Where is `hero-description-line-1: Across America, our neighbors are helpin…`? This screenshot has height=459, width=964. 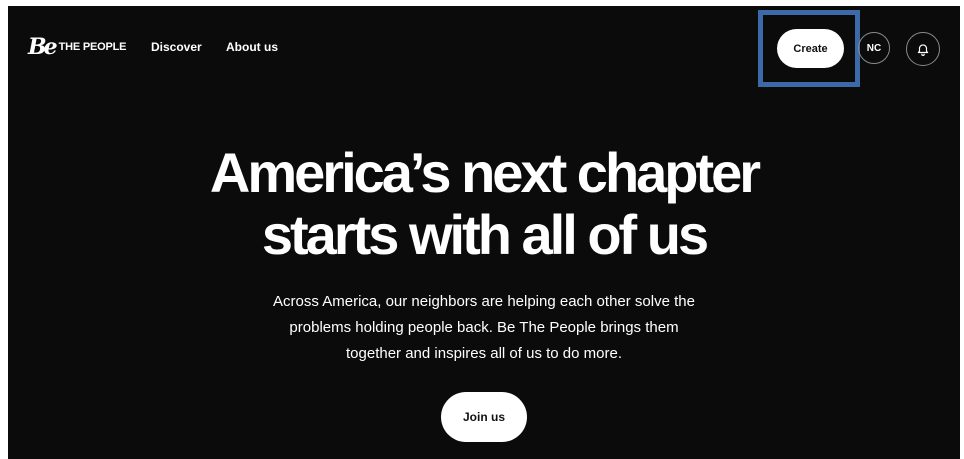
hero-description-line-1: Across America, our neighbors are helpin… is located at coordinates (484, 301).